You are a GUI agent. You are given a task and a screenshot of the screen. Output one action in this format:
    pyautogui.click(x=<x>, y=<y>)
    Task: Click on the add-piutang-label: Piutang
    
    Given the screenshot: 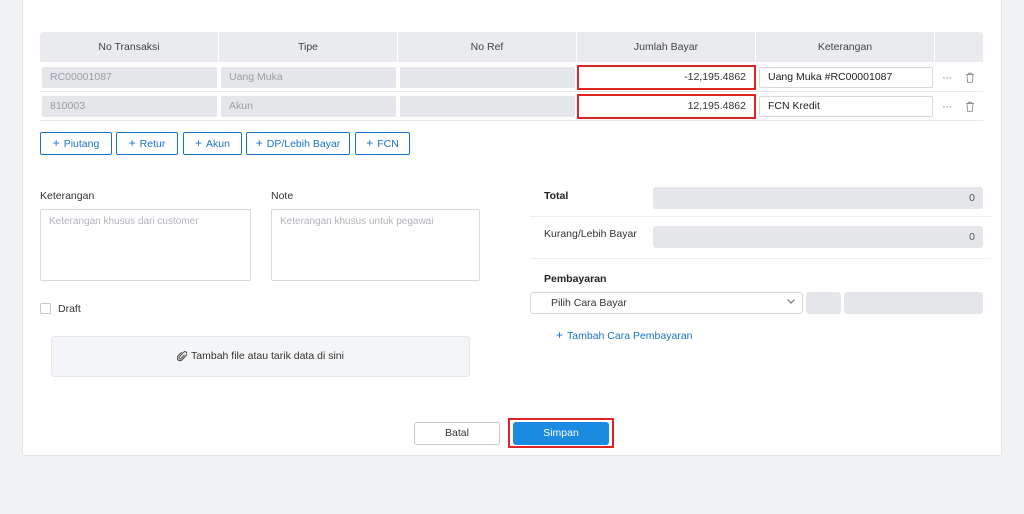 What is the action you would take?
    pyautogui.click(x=81, y=144)
    